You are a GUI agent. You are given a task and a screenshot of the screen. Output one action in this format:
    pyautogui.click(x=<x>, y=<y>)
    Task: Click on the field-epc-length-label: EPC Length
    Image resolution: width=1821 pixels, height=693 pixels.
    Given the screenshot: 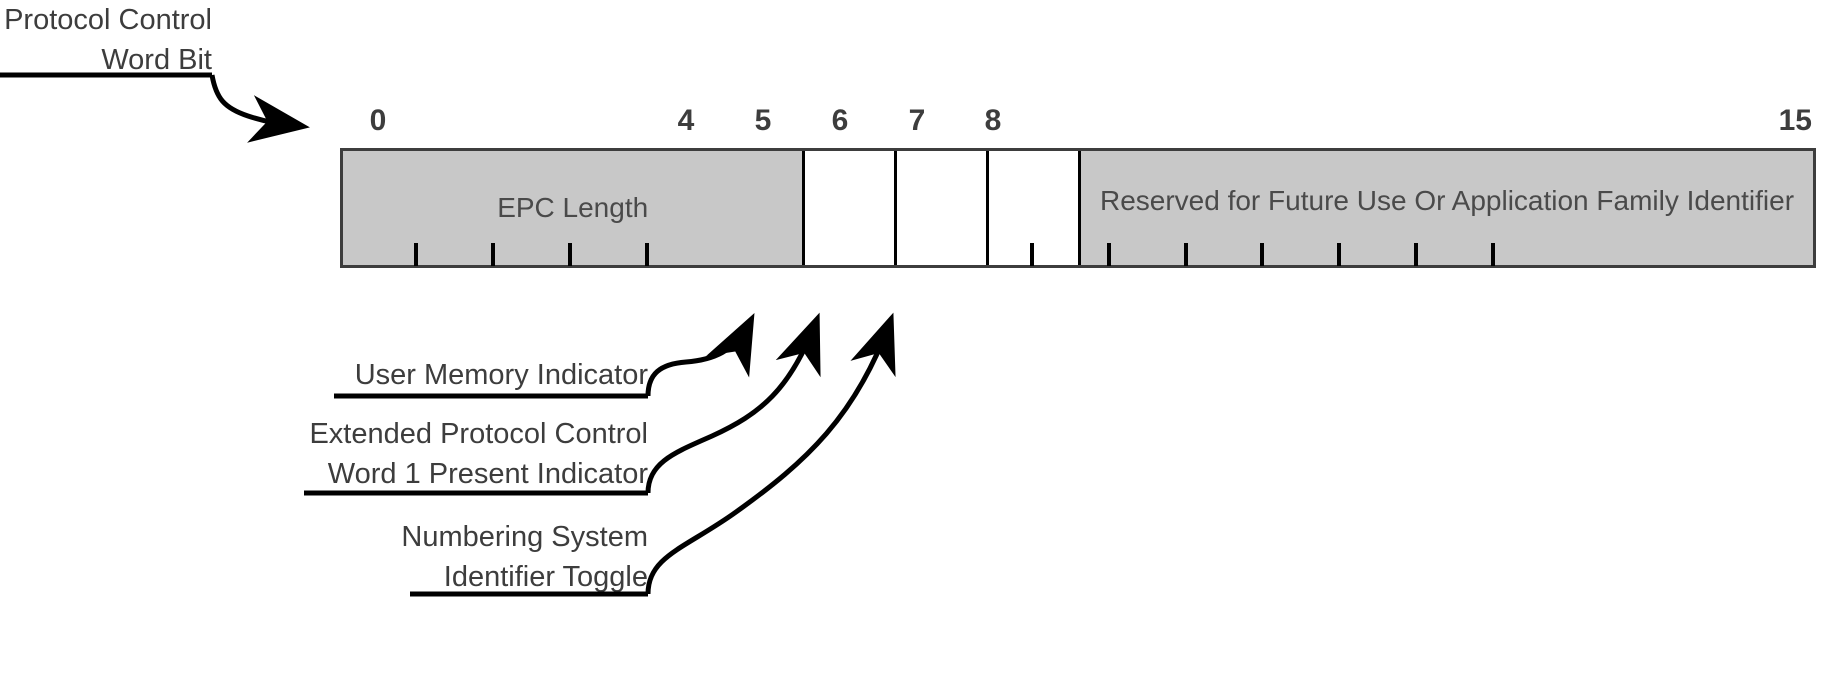 What is the action you would take?
    pyautogui.click(x=573, y=207)
    